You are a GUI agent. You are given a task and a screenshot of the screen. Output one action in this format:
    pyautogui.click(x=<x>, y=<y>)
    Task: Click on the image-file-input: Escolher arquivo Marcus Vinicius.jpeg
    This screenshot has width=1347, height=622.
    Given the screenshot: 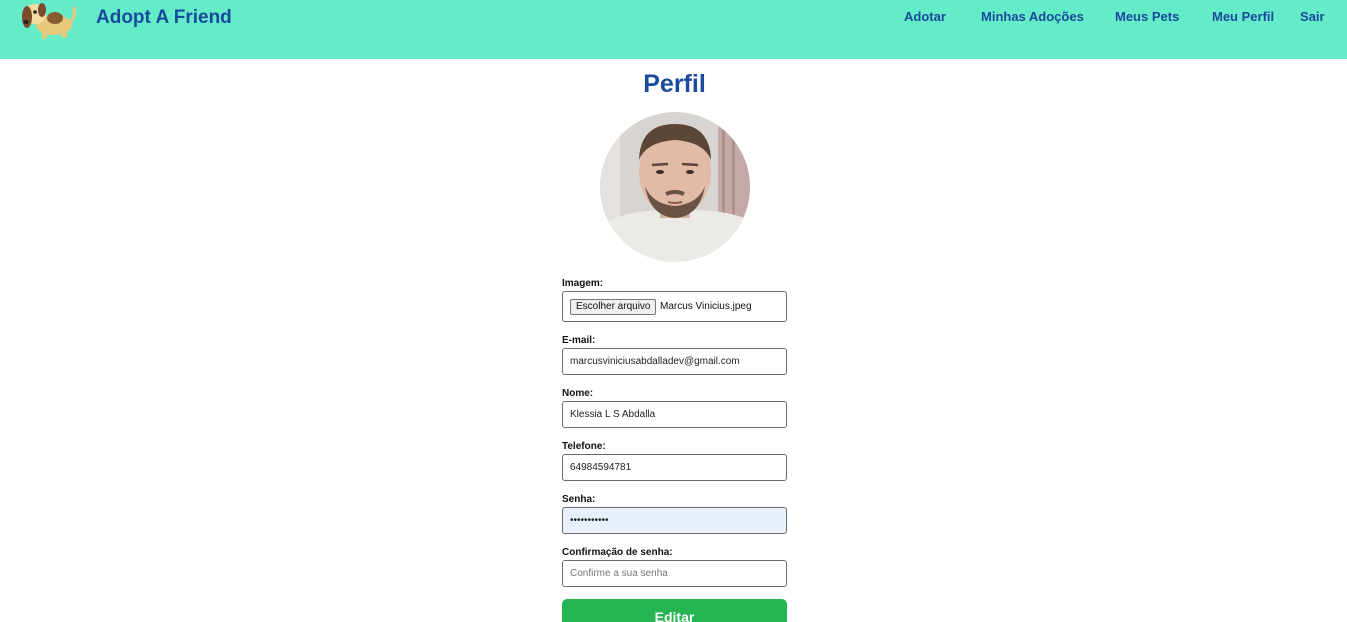 What is the action you would take?
    pyautogui.click(x=674, y=306)
    